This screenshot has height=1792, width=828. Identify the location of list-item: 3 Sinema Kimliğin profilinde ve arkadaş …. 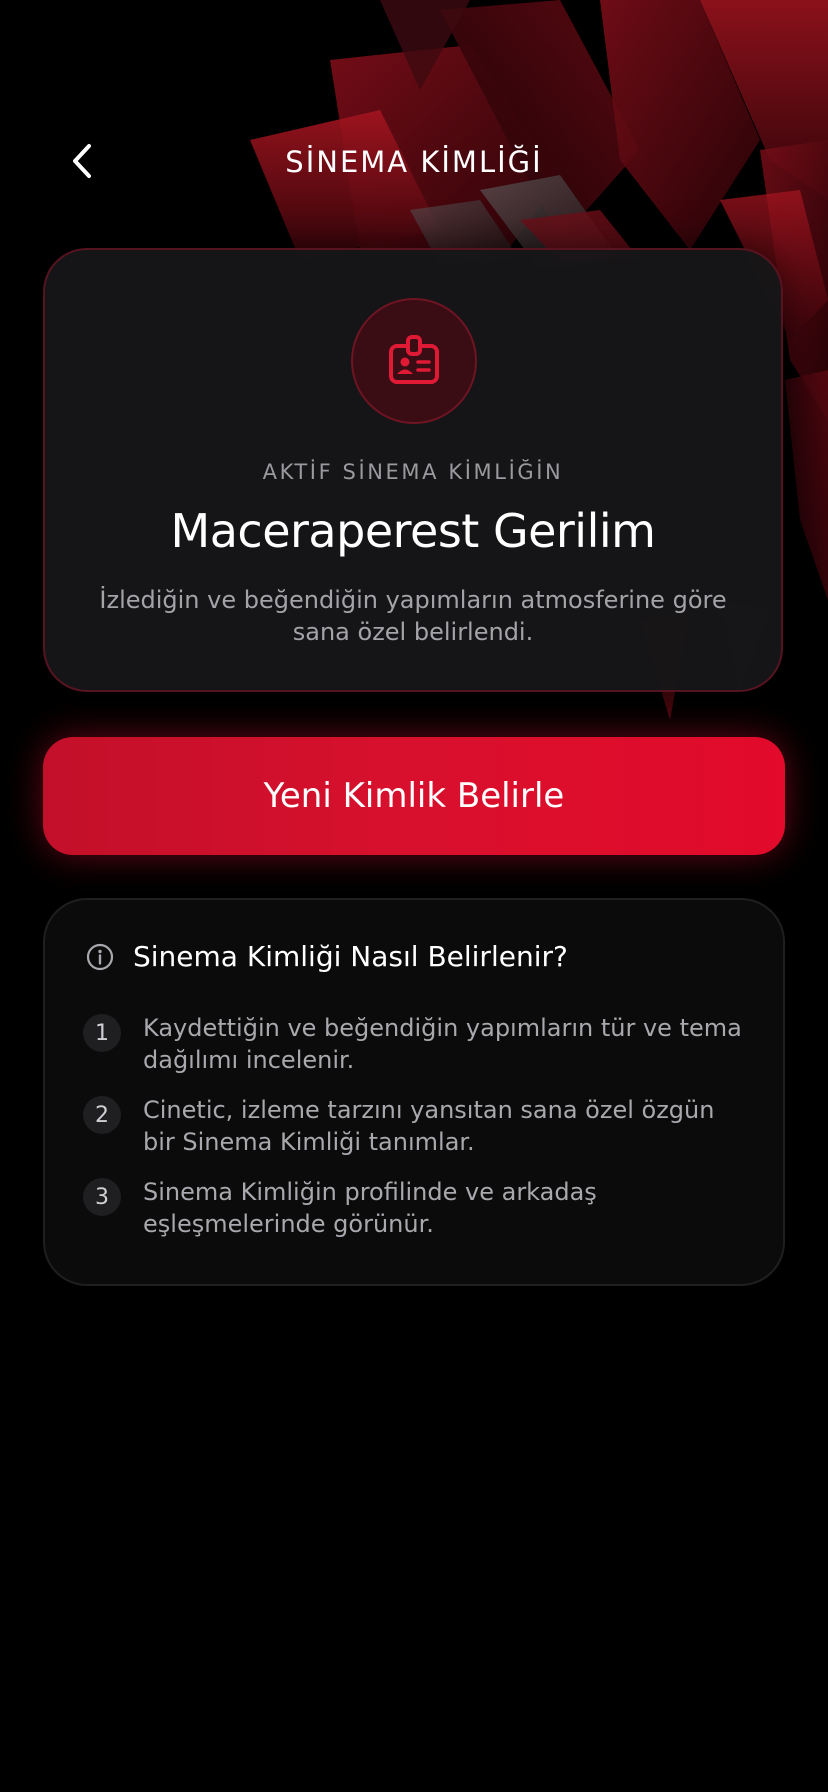
(418, 1208).